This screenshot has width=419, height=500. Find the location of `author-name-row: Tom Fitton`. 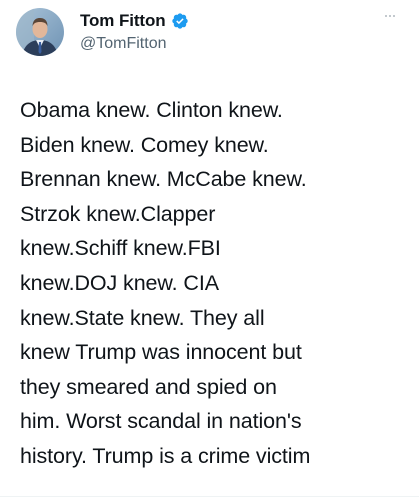

author-name-row: Tom Fitton is located at coordinates (134, 21).